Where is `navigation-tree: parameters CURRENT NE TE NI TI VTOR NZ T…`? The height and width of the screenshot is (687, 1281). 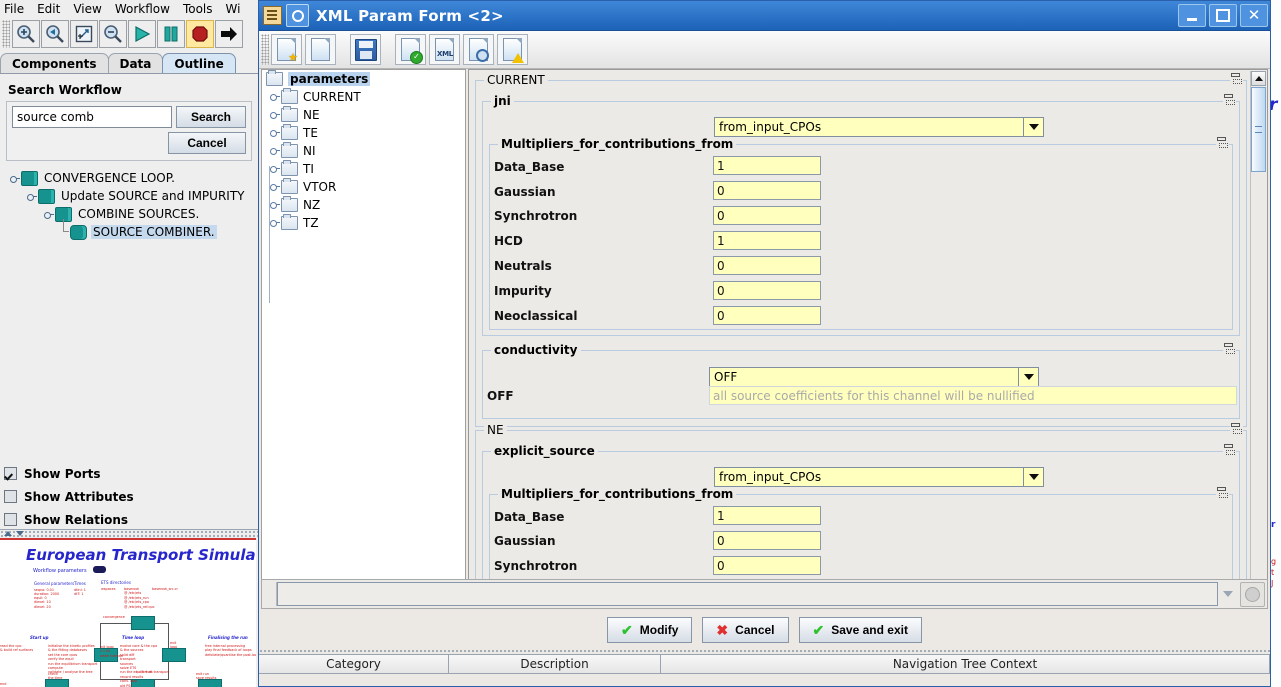
navigation-tree: parameters CURRENT NE TE NI TI VTOR NZ T… is located at coordinates (363, 337).